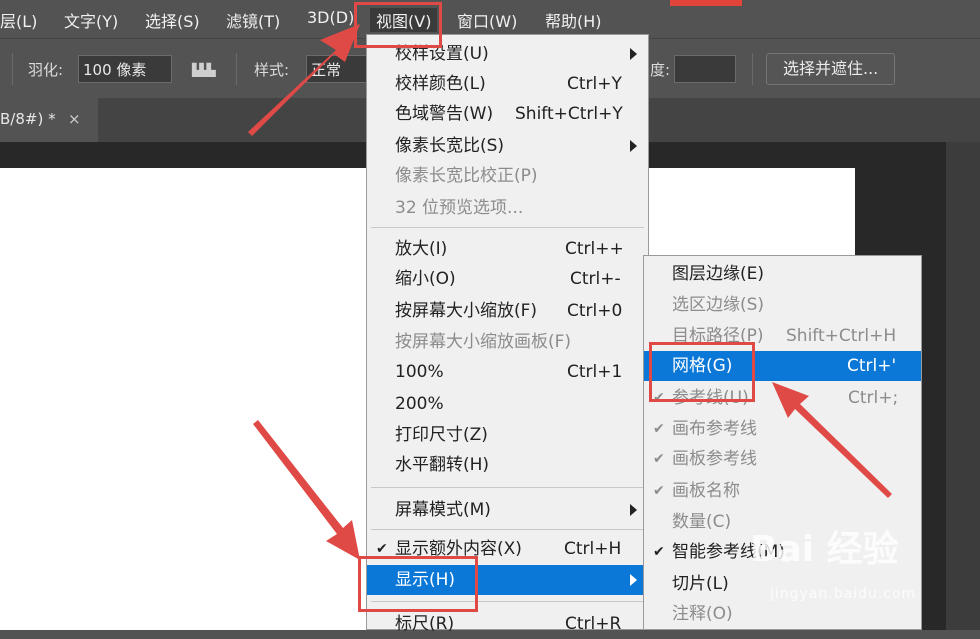 The width and height of the screenshot is (980, 639). I want to click on arrow-to-show-item, so click(306, 490).